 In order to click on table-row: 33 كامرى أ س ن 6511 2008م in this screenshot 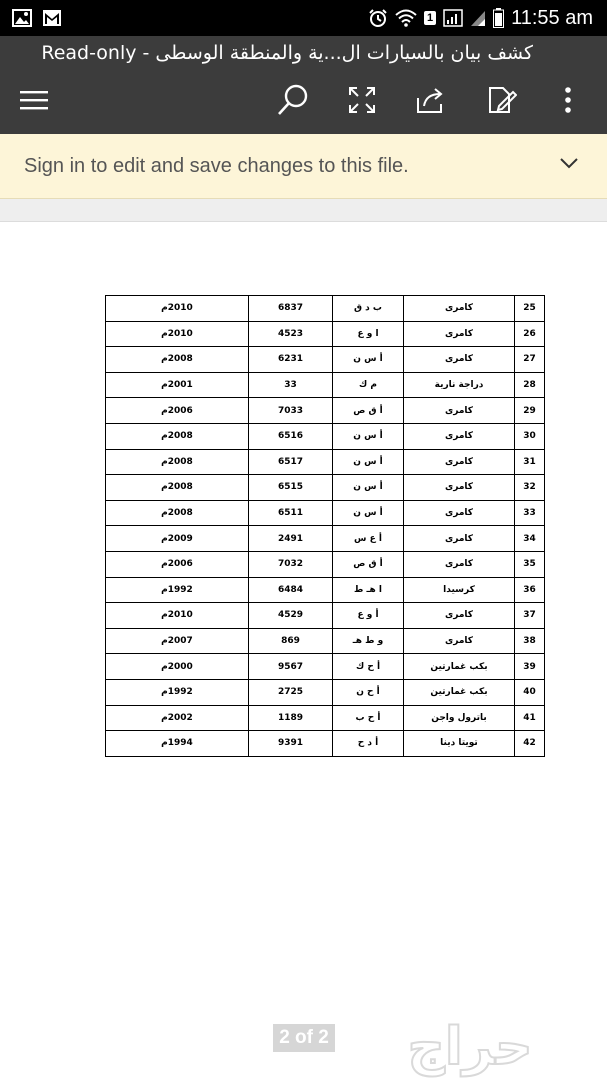, I will do `click(325, 513)`.